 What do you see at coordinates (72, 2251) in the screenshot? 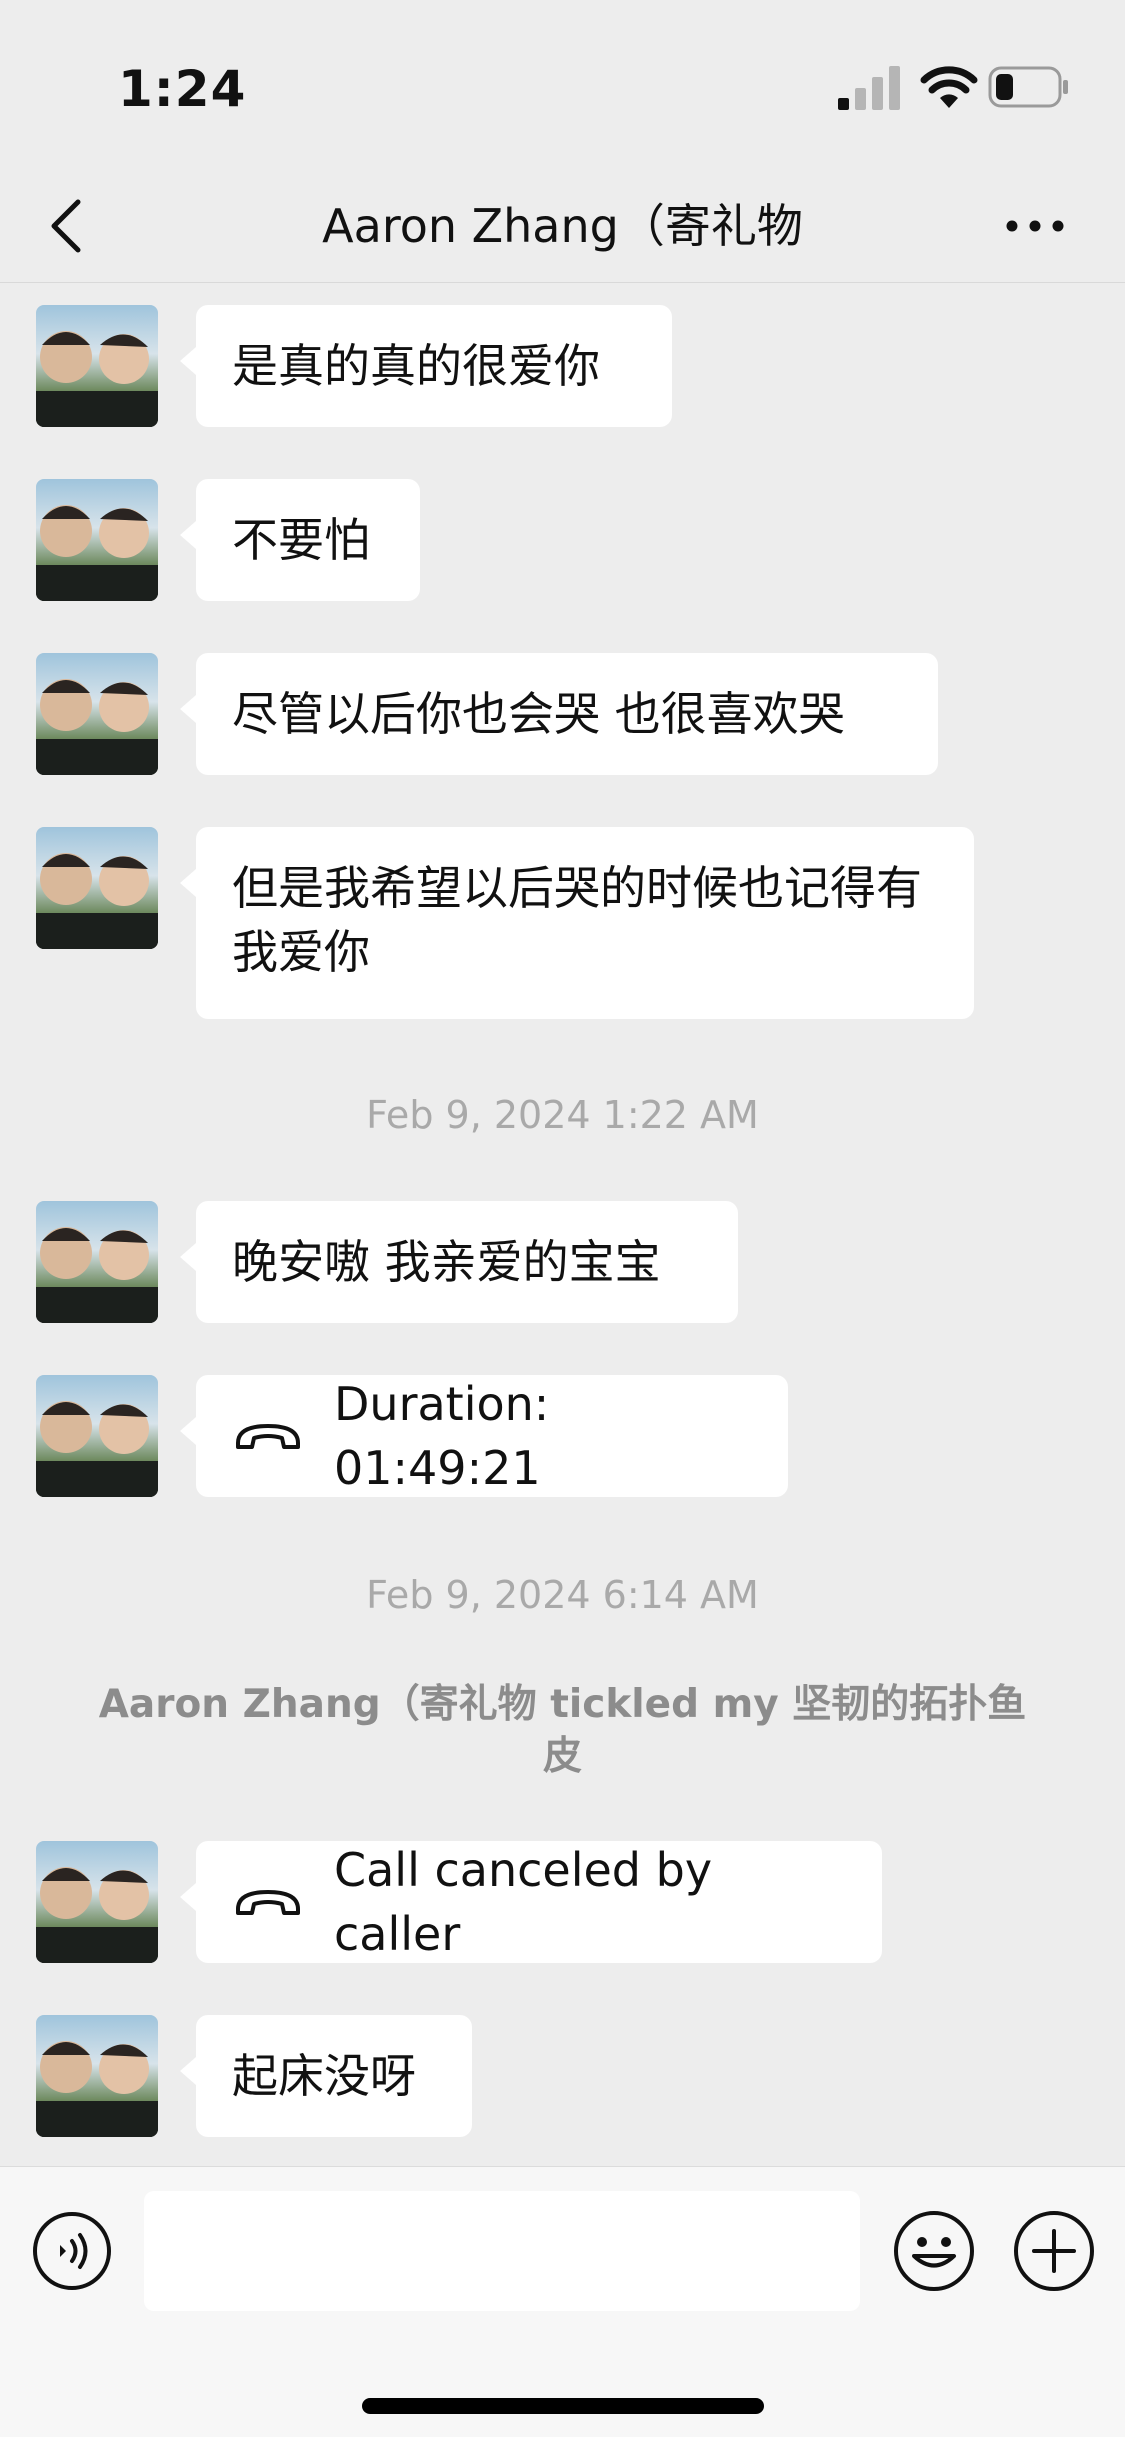
I see `voice-icon` at bounding box center [72, 2251].